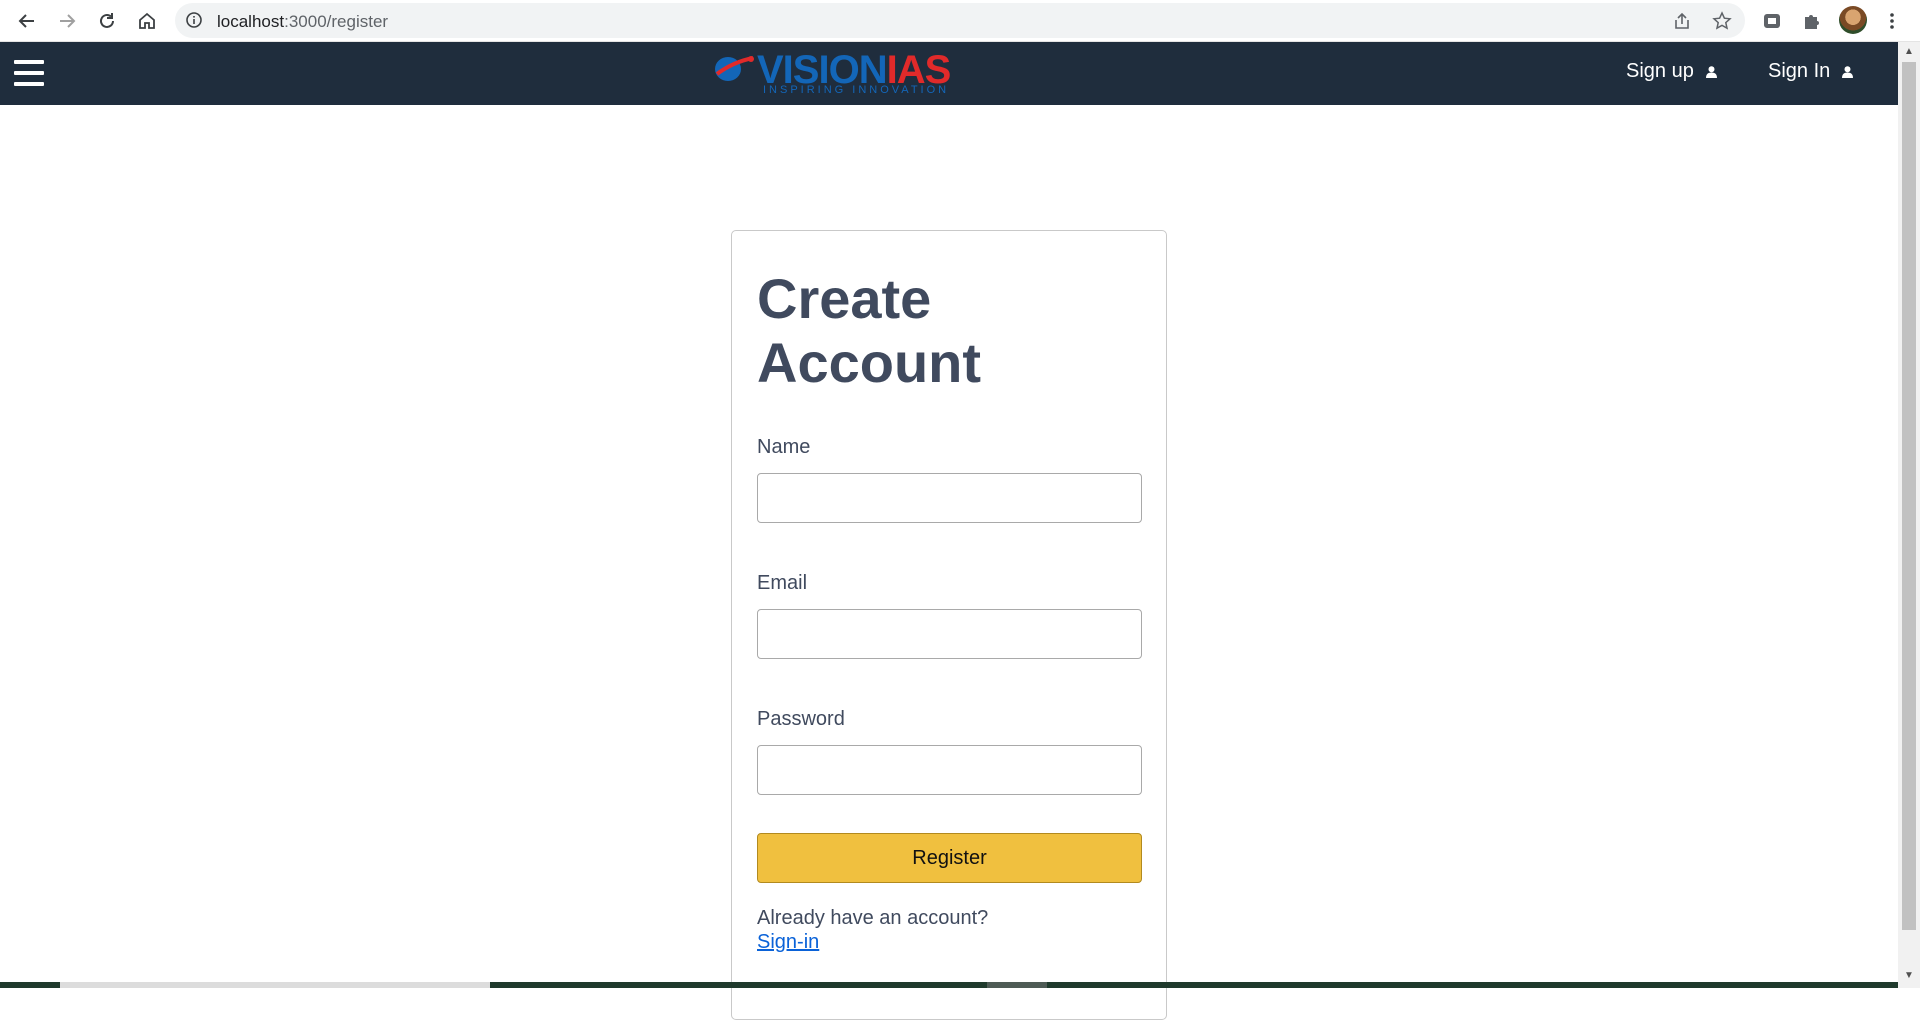 The image size is (1920, 1020). I want to click on logo-tagline: INSPIRING INNOVATION, so click(856, 90).